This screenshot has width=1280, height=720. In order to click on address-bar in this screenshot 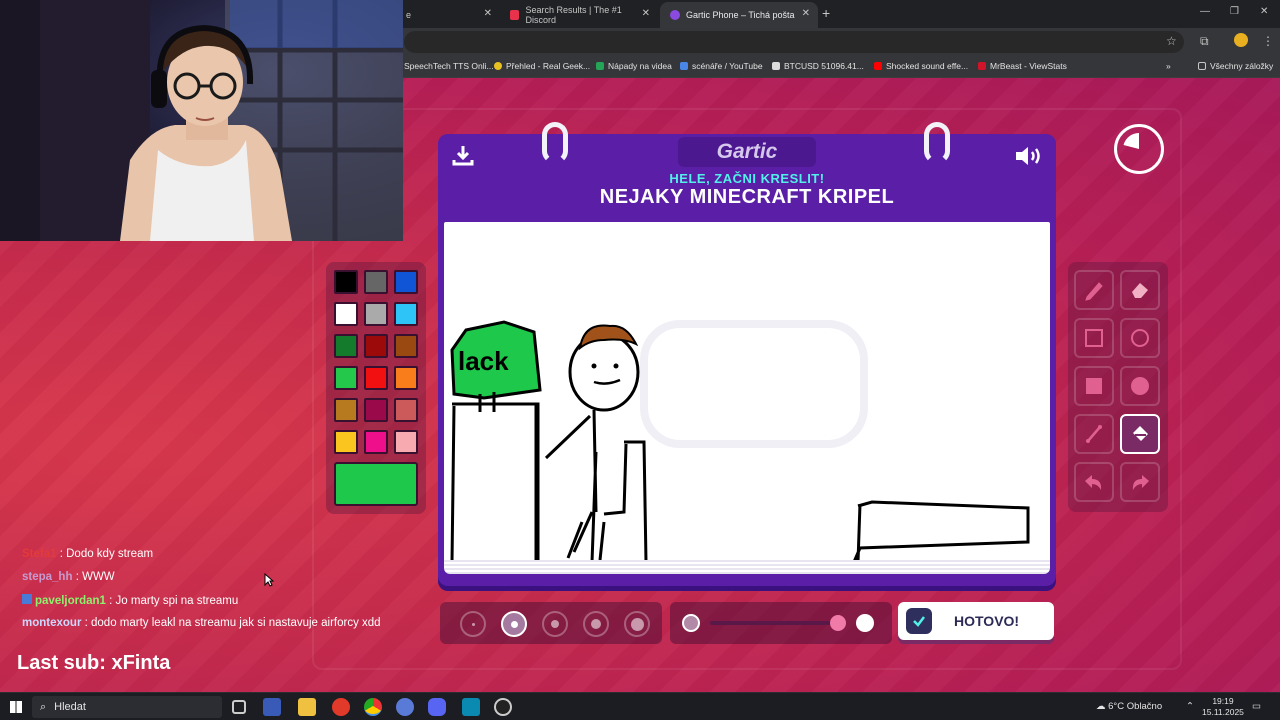, I will do `click(794, 42)`.